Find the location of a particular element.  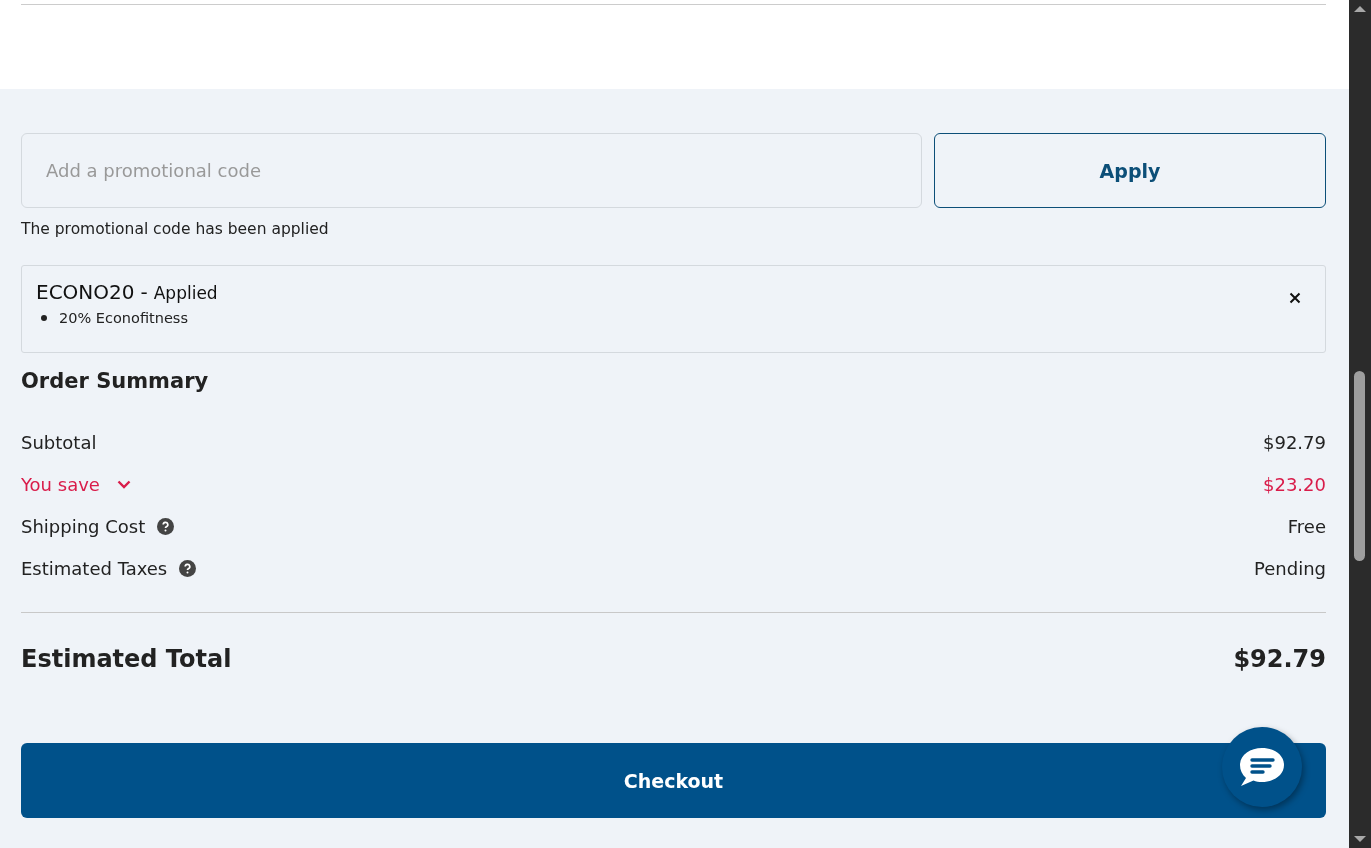

scroll-thumb is located at coordinates (1359, 466).